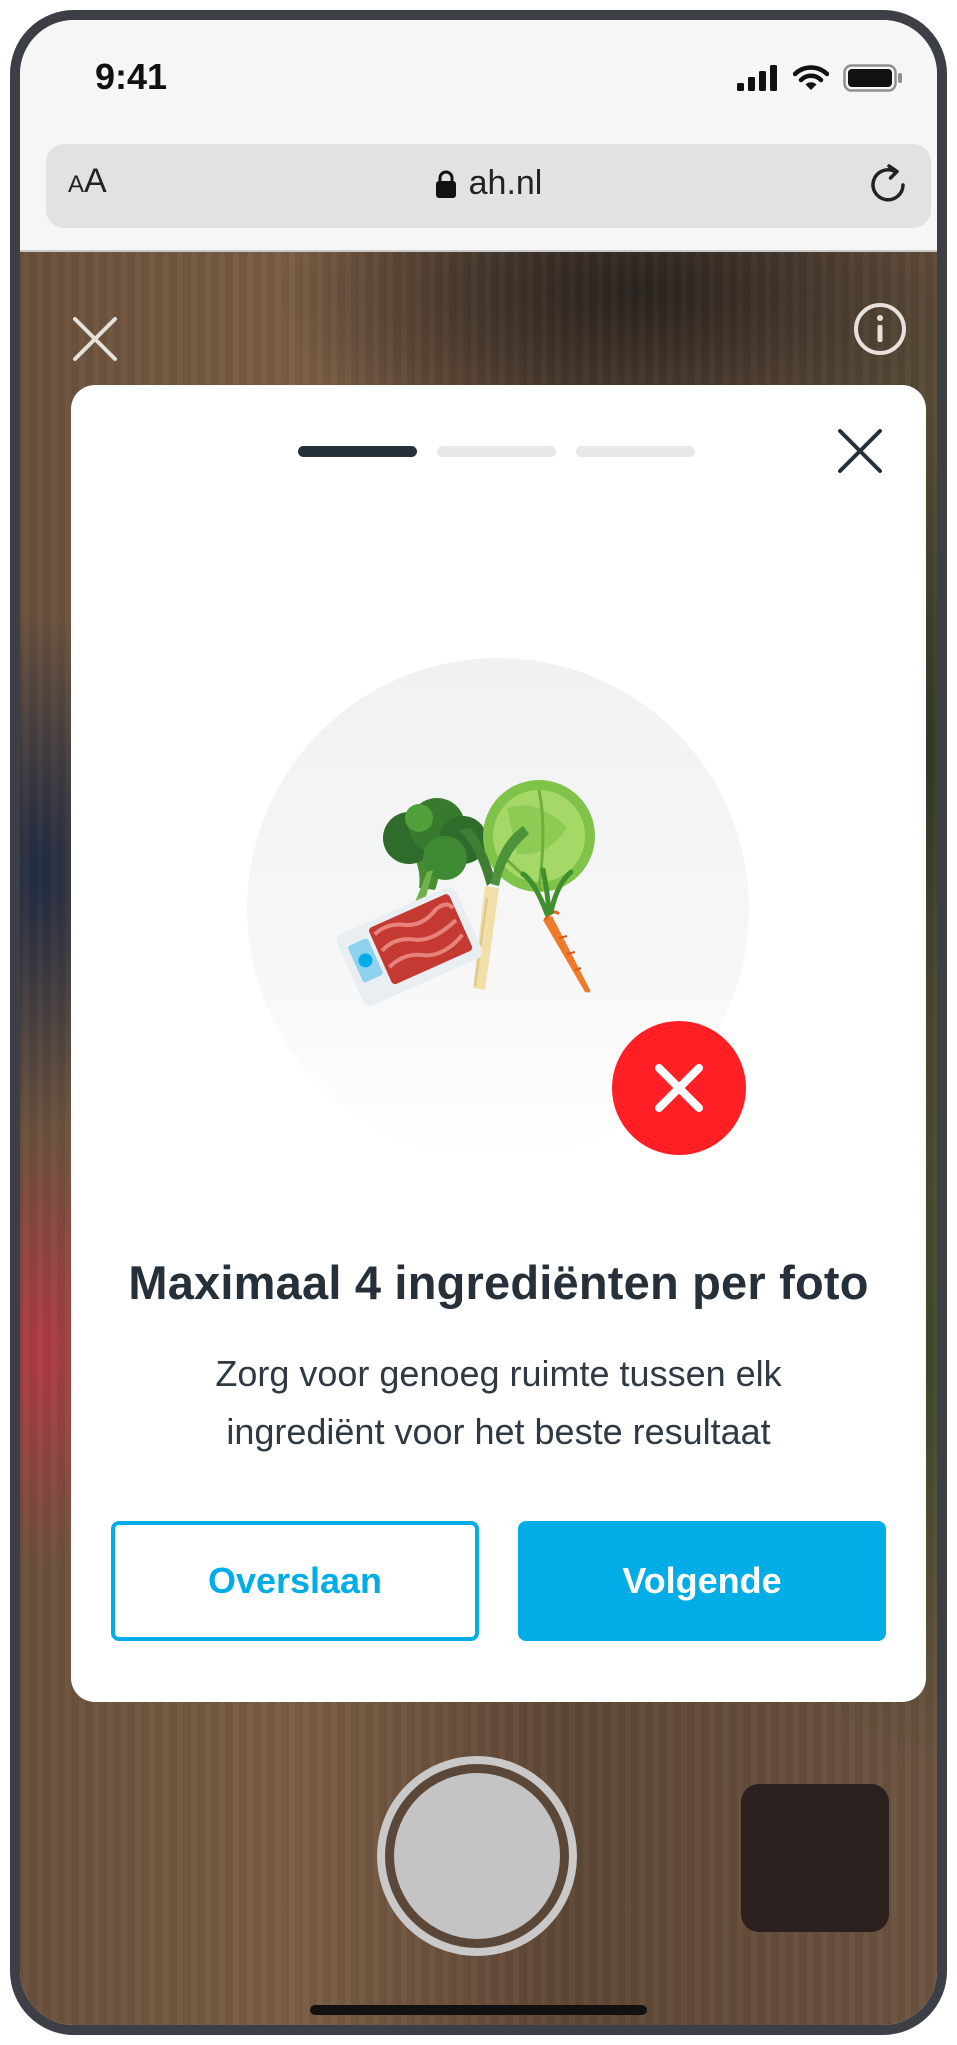 This screenshot has width=957, height=2045. What do you see at coordinates (505, 183) in the screenshot?
I see `url-text: ah.nl` at bounding box center [505, 183].